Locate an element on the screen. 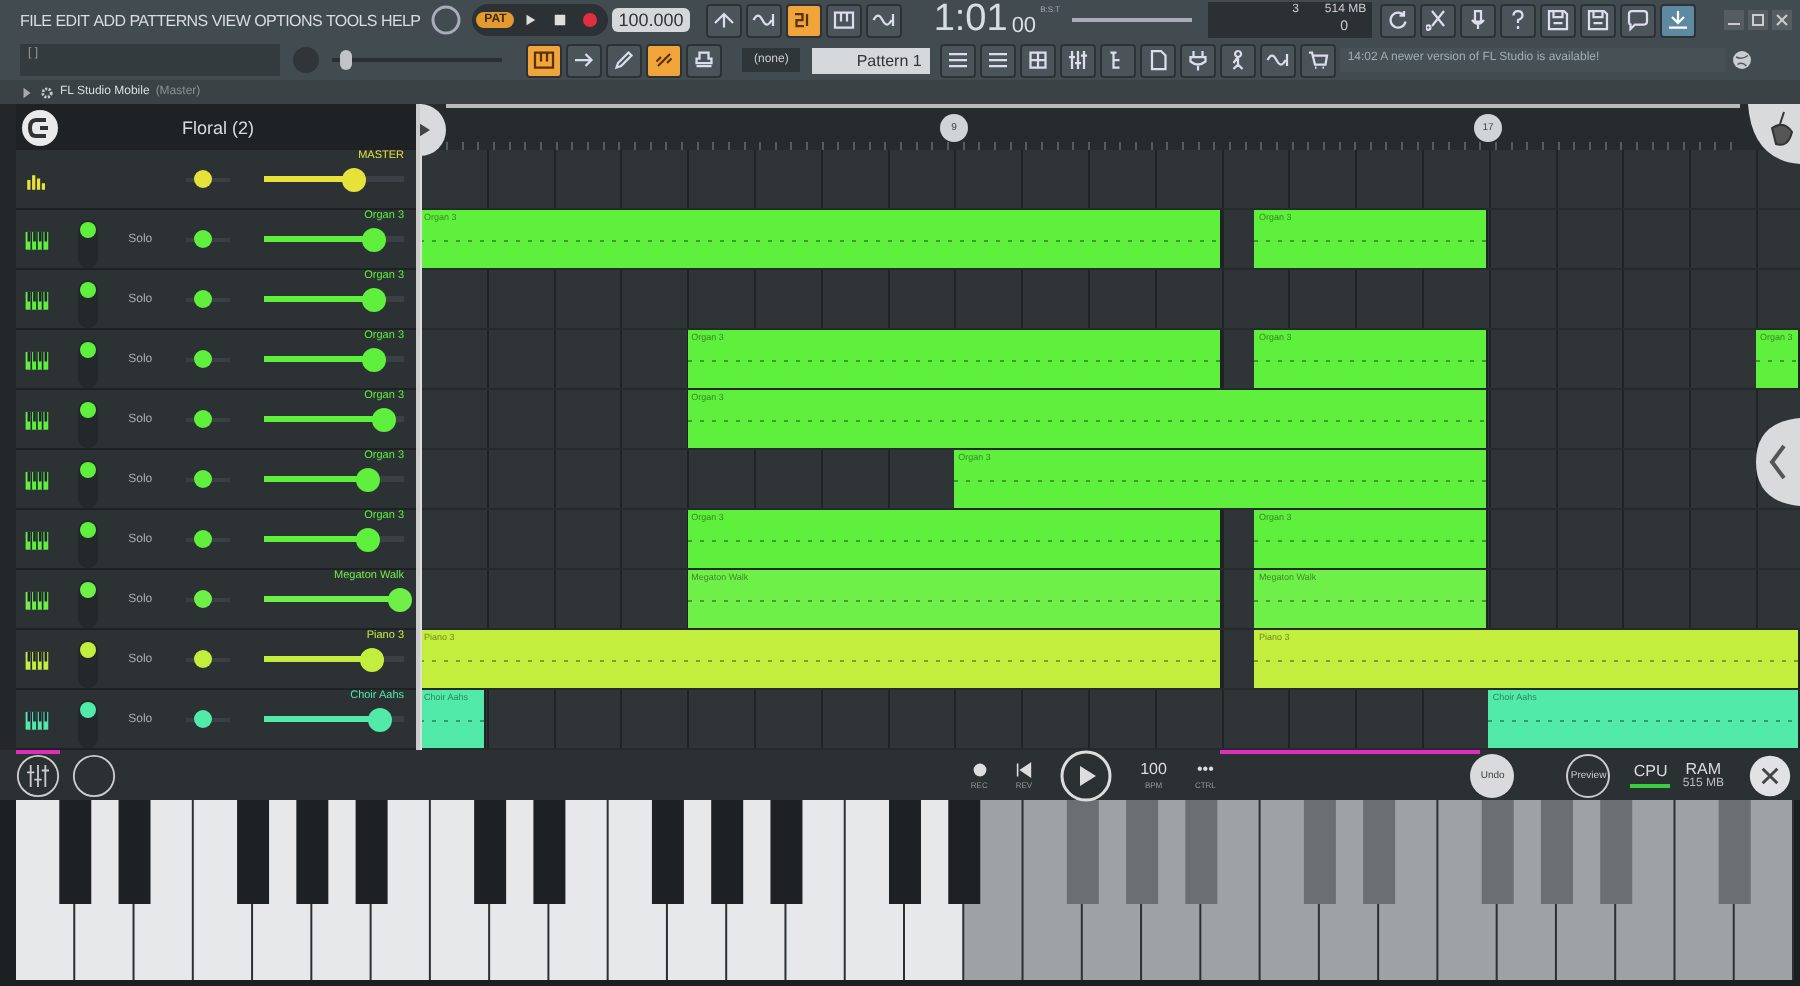  menu-item: EDIT is located at coordinates (72, 20).